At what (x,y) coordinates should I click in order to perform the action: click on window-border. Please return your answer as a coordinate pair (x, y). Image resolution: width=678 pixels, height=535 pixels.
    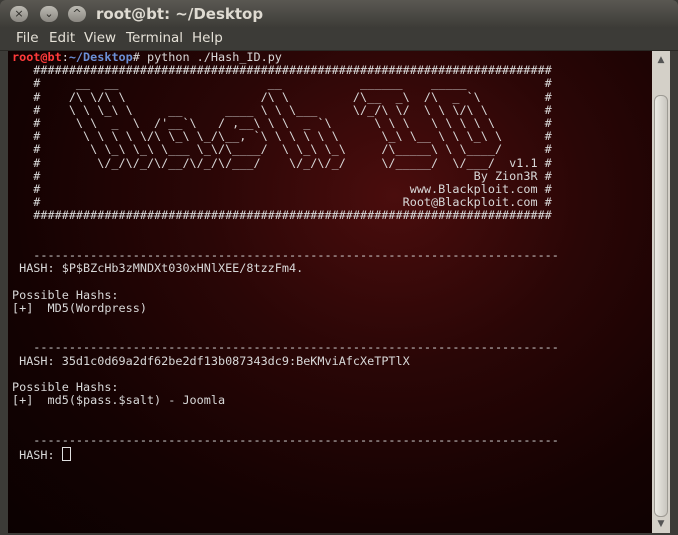
    Looking at the image, I should click on (674, 293).